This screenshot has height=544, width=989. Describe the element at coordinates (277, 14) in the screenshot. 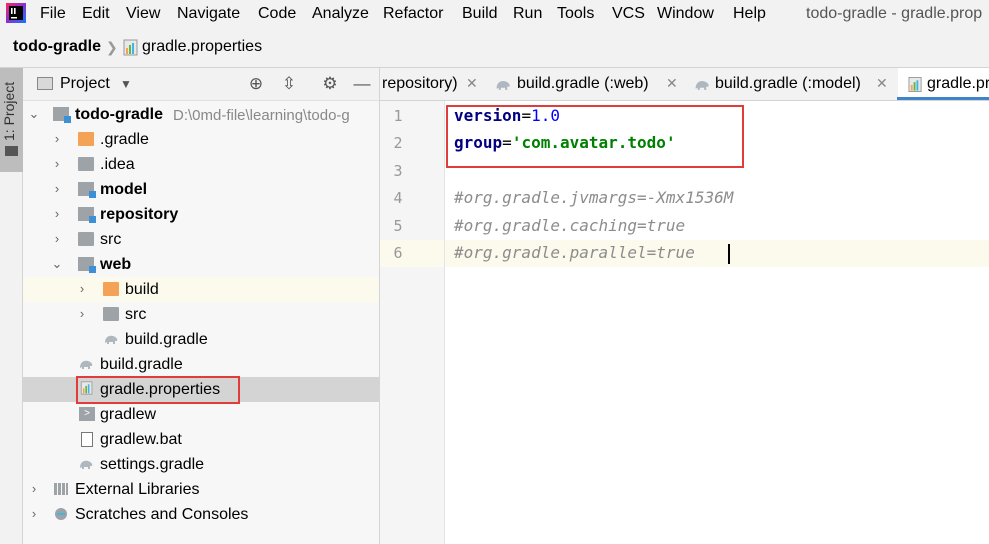

I see `menu-code: Code` at that location.